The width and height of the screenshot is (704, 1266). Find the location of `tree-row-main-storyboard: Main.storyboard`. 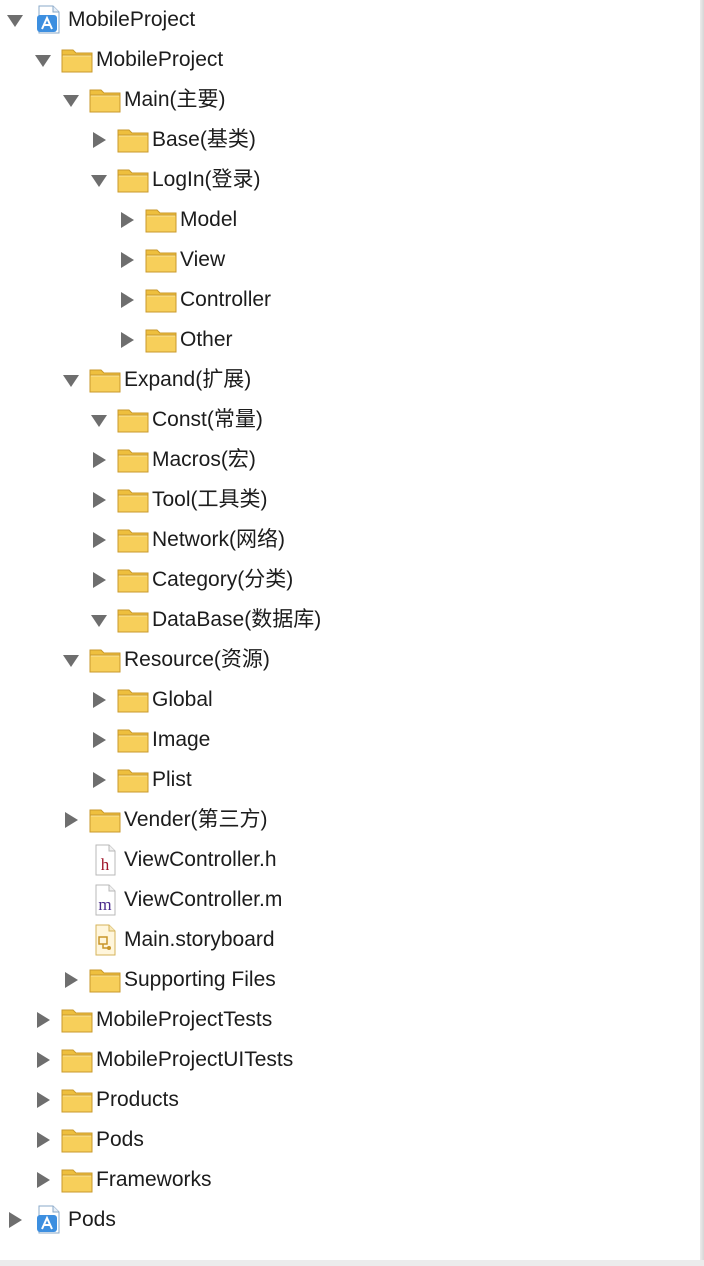

tree-row-main-storyboard: Main.storyboard is located at coordinates (350, 940).